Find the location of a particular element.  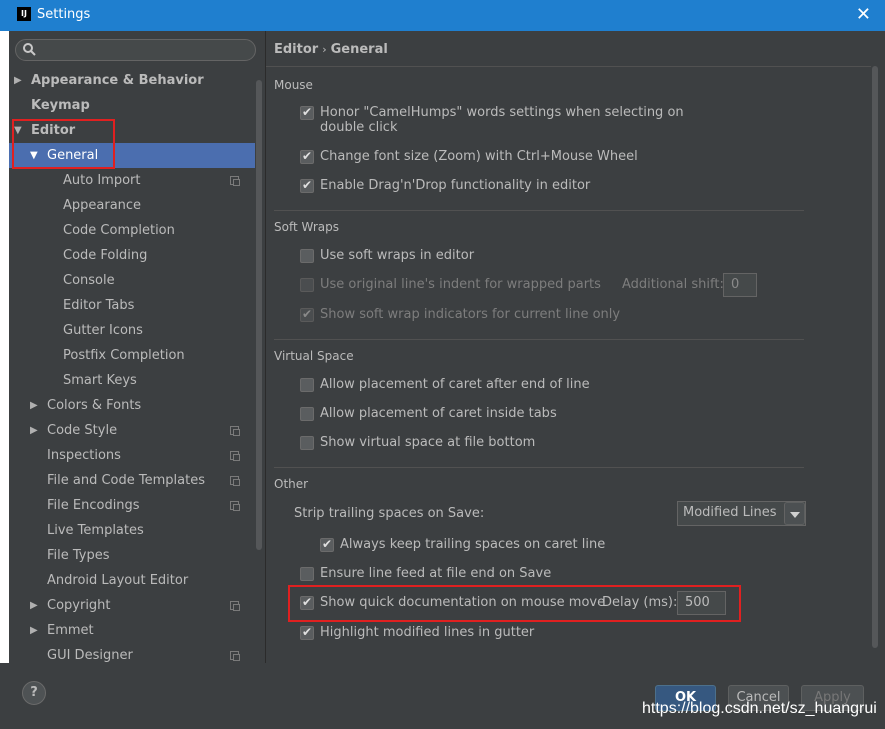

tree-item-label: Code Folding is located at coordinates (105, 255).